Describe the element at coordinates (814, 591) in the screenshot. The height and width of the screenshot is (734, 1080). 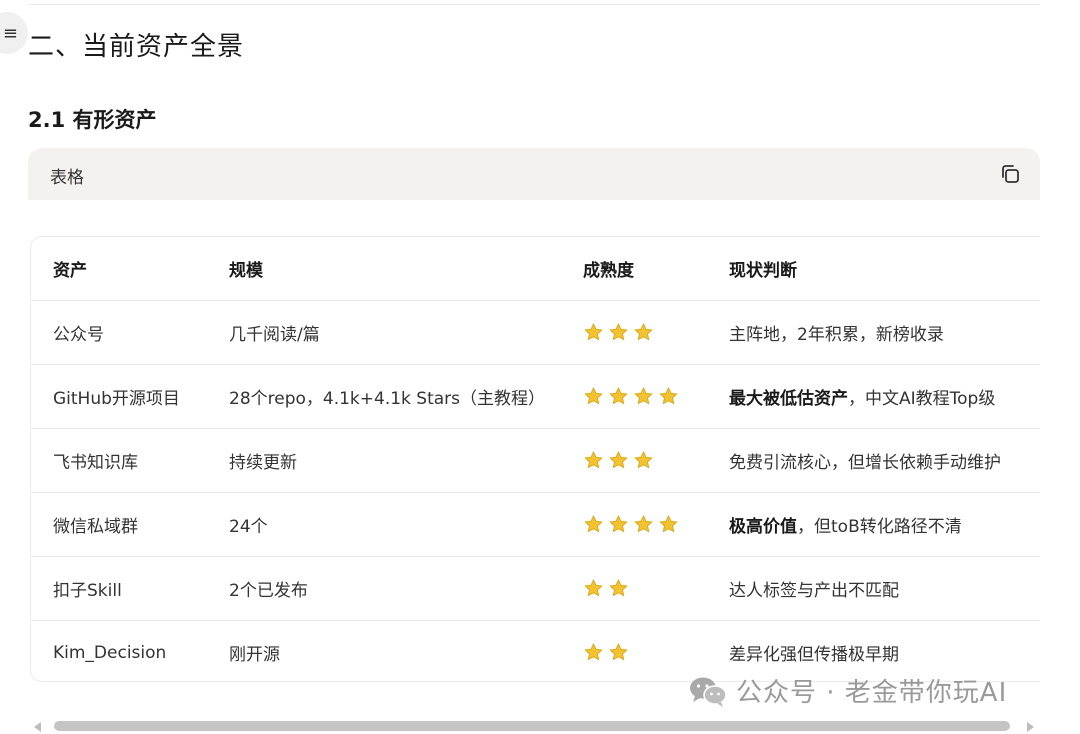
I see `status-text: 达人标签与产出不匹配` at that location.